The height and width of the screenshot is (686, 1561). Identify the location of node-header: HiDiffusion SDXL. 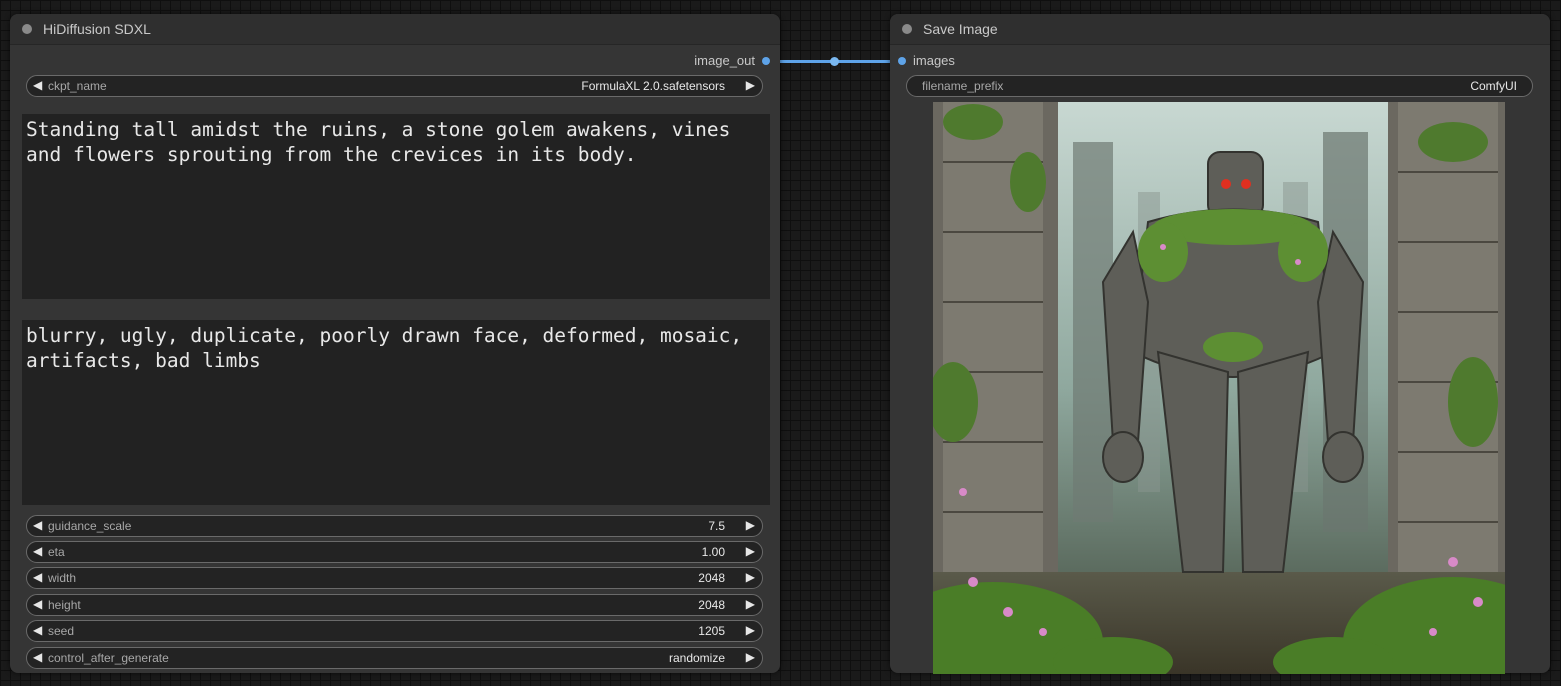
(395, 29).